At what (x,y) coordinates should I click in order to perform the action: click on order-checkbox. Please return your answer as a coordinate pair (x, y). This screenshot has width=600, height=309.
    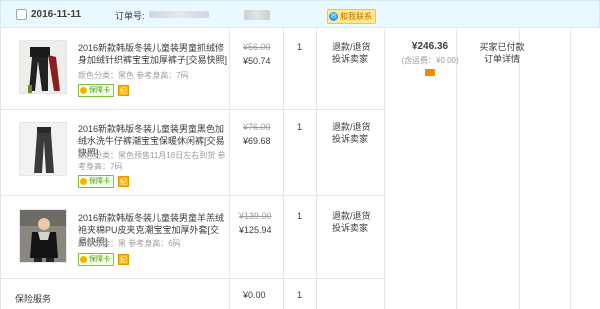
    Looking at the image, I should click on (21, 14).